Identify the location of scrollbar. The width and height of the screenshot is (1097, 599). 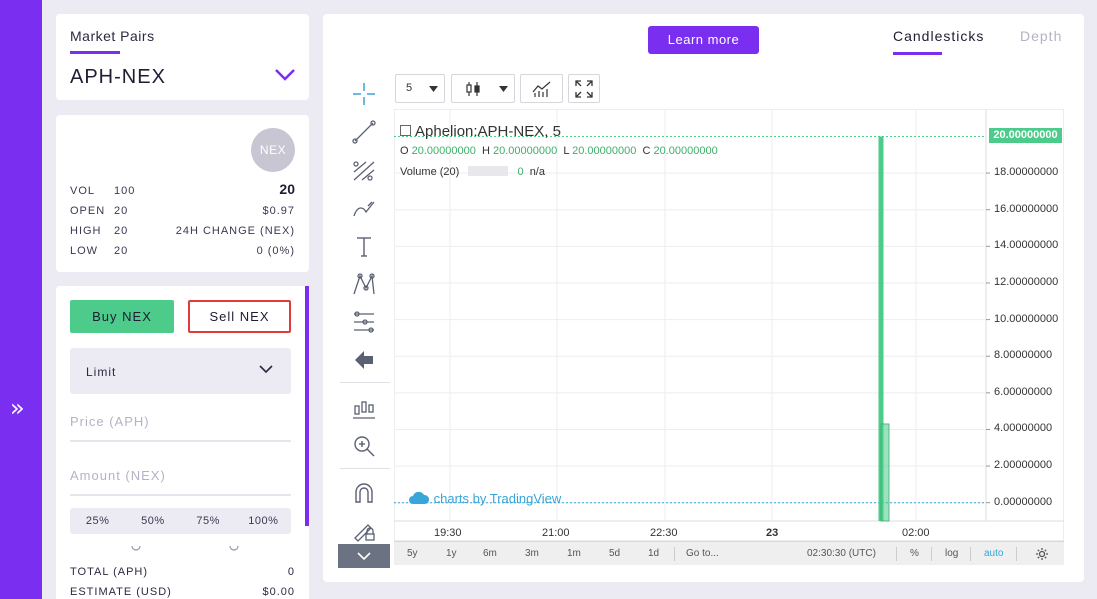
(307, 406).